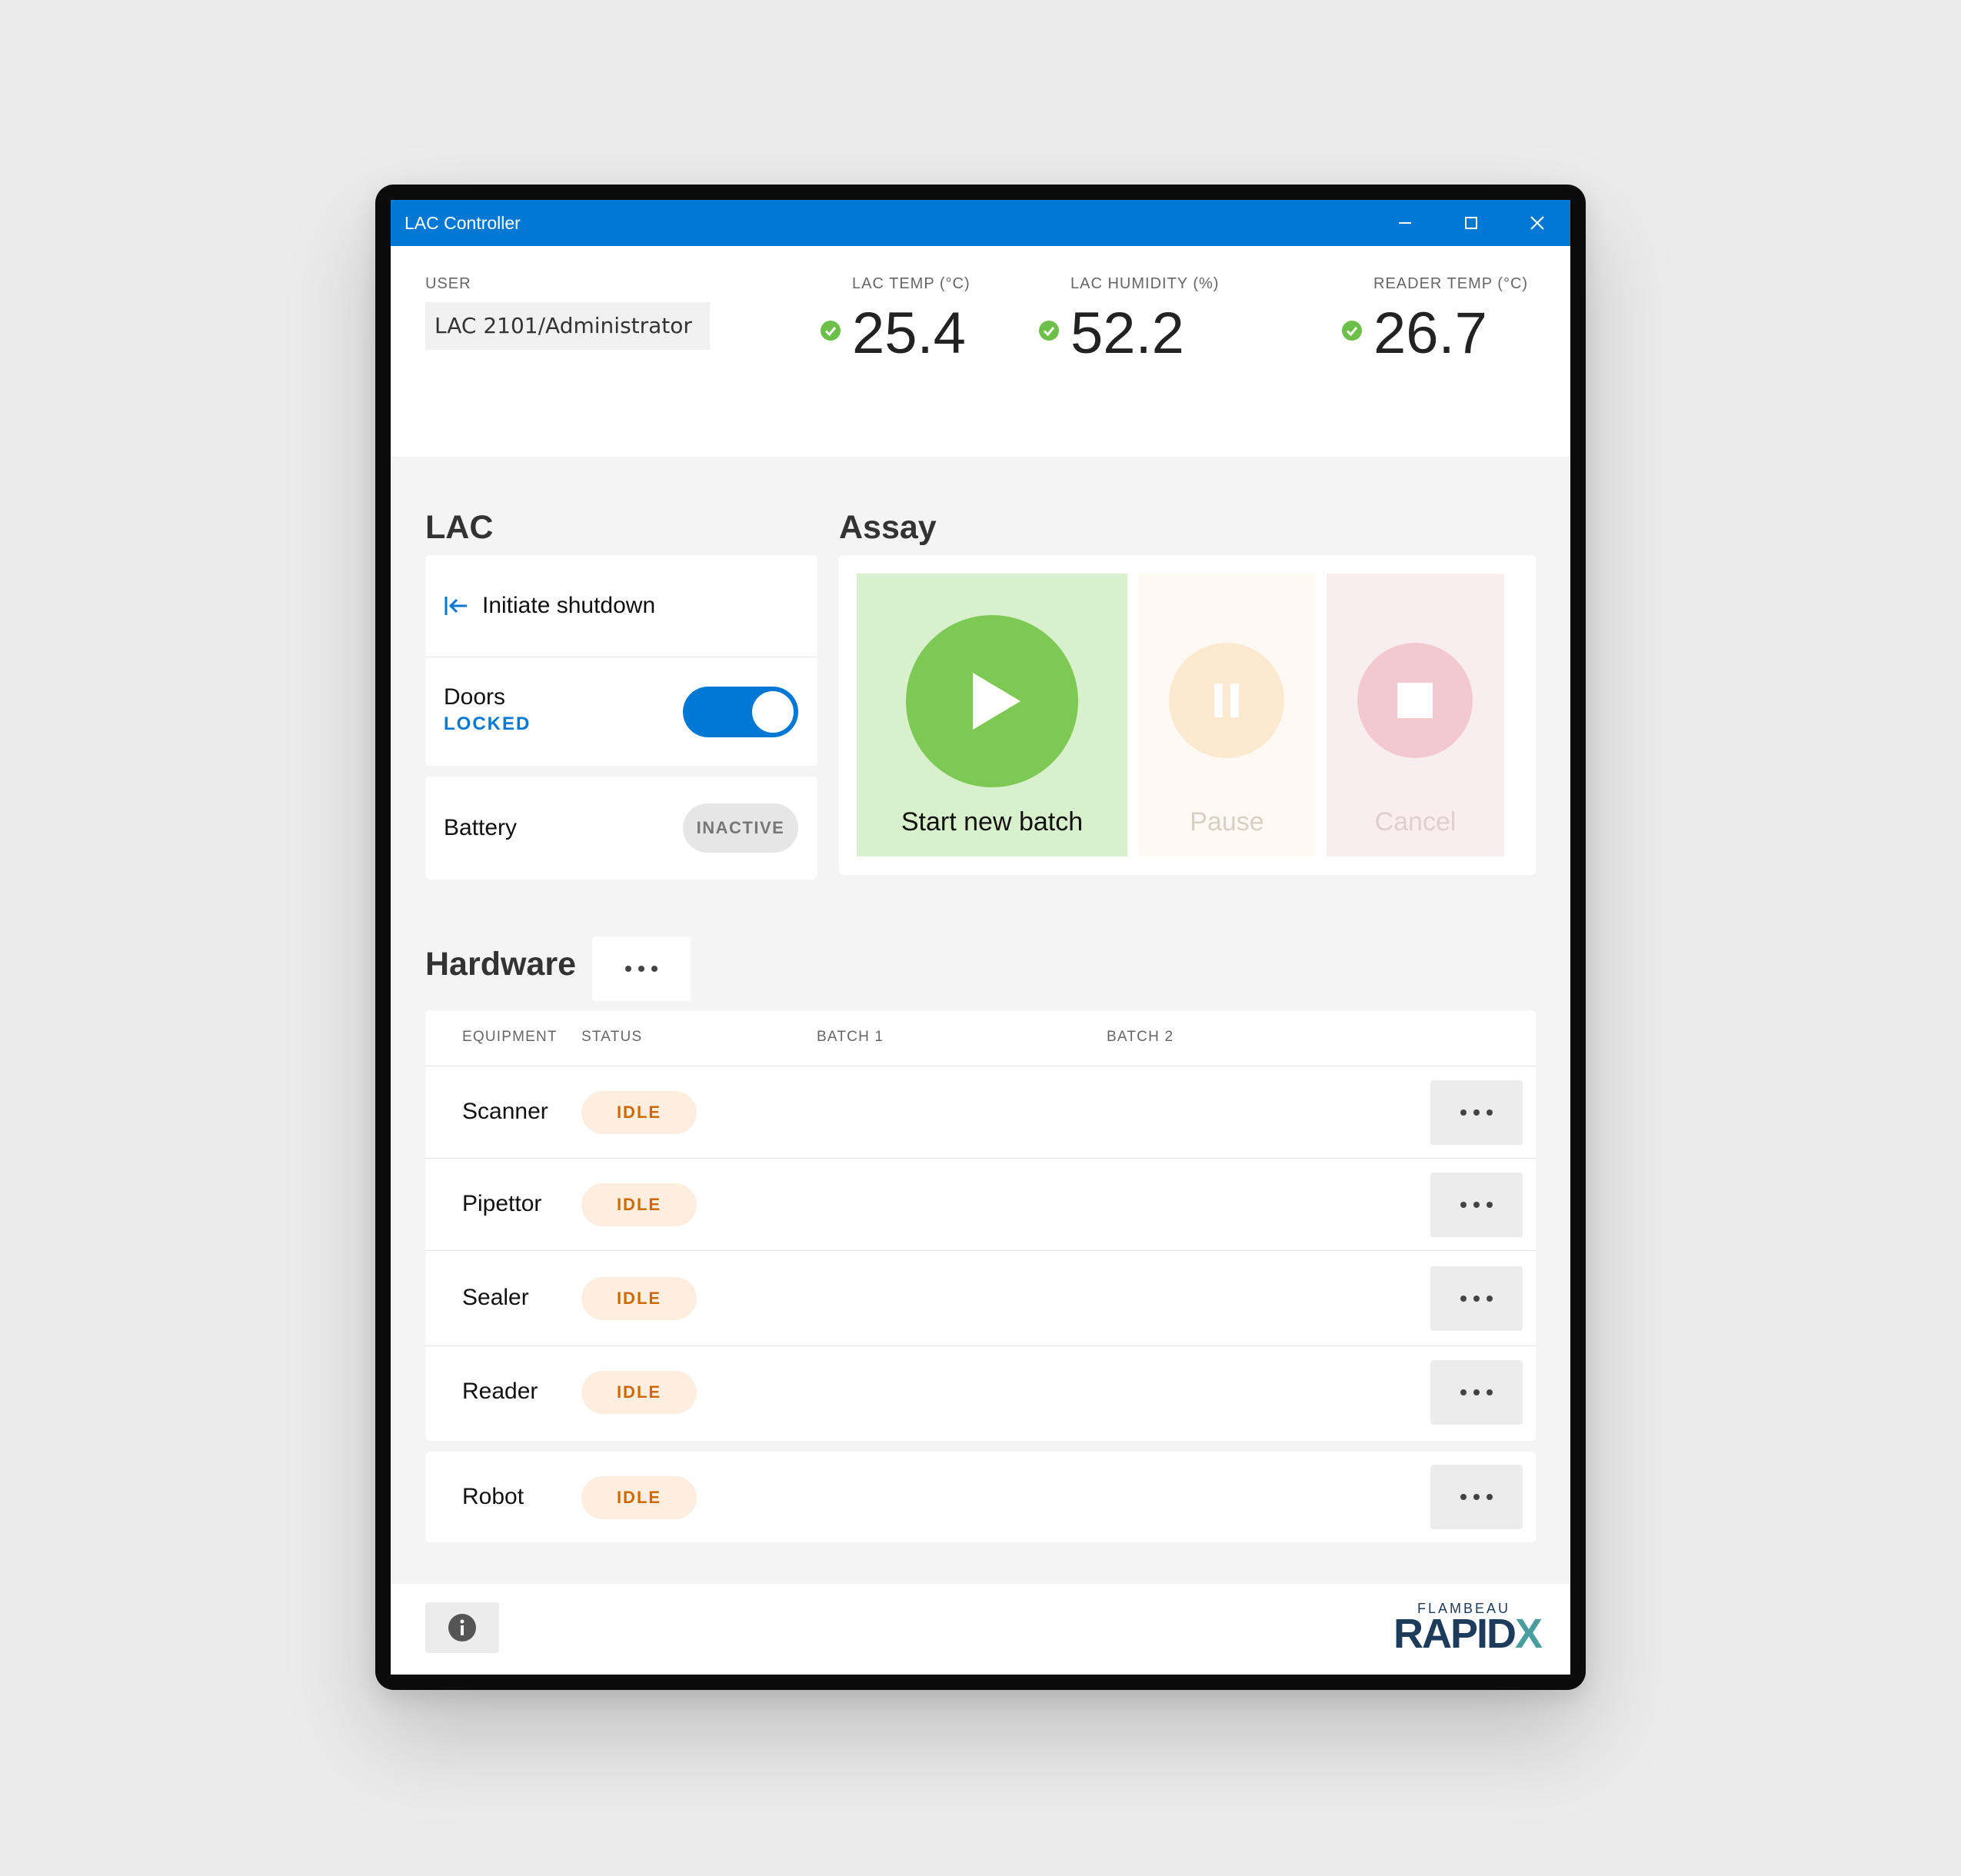 The width and height of the screenshot is (1961, 1876). Describe the element at coordinates (980, 1497) in the screenshot. I see `robot-row-card: Robot IDLE` at that location.